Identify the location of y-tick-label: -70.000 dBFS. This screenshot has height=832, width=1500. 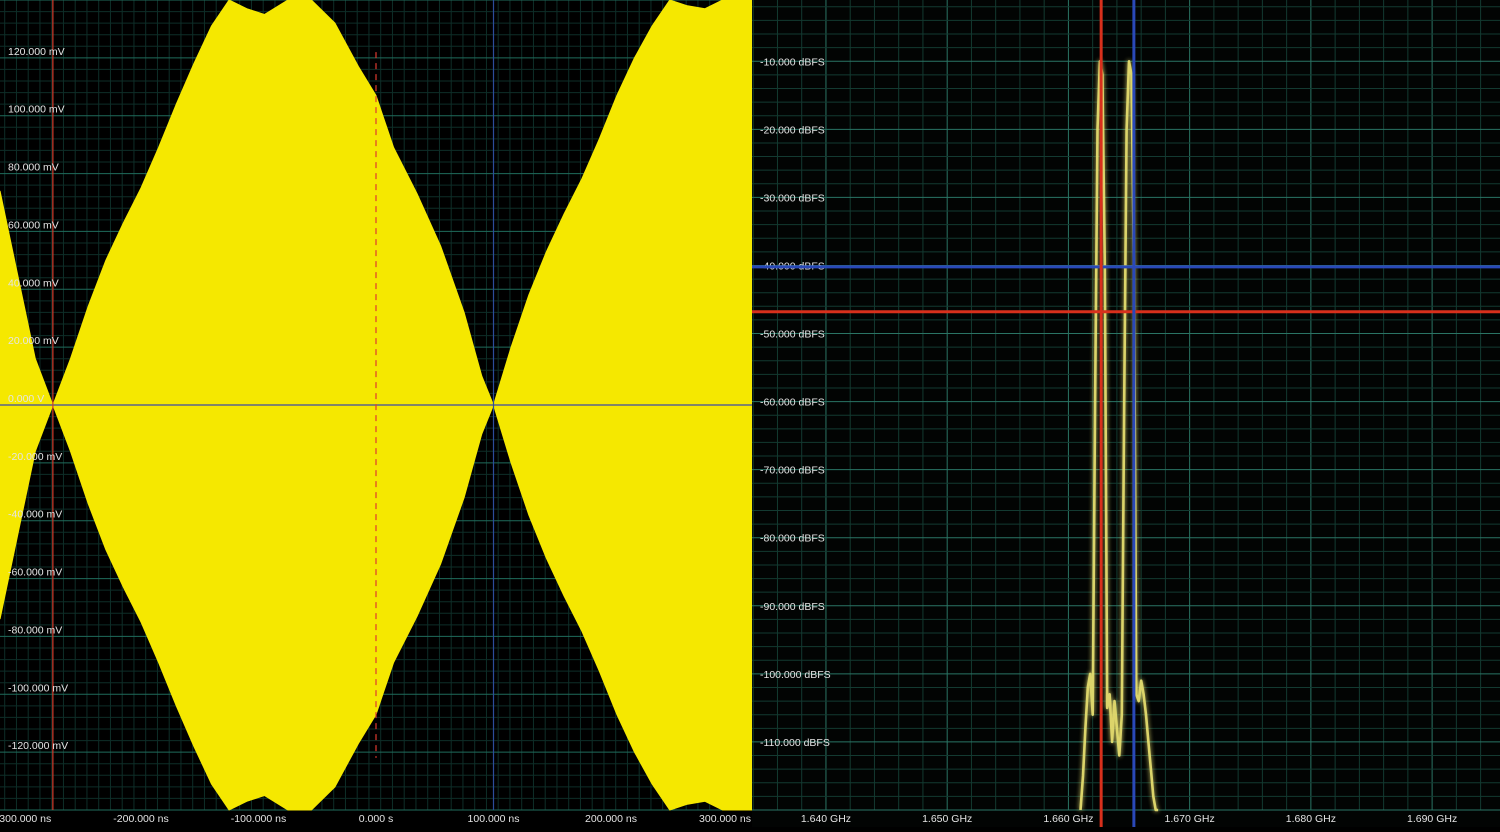
(792, 471).